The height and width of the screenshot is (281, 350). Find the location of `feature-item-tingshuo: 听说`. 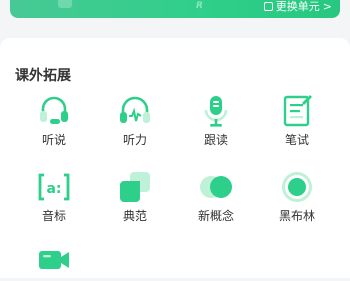

feature-item-tingshuo: 听说 is located at coordinates (54, 120).